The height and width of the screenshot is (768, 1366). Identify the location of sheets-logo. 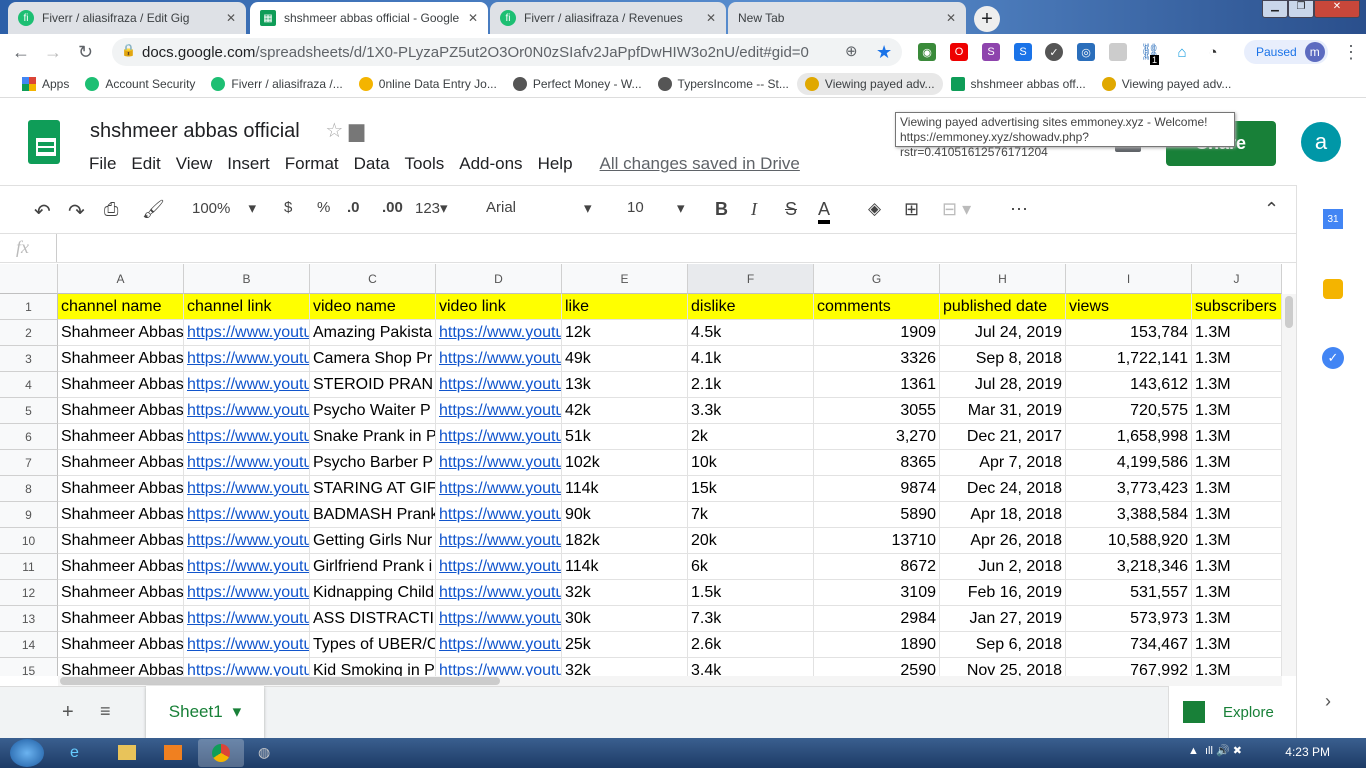
(44, 142).